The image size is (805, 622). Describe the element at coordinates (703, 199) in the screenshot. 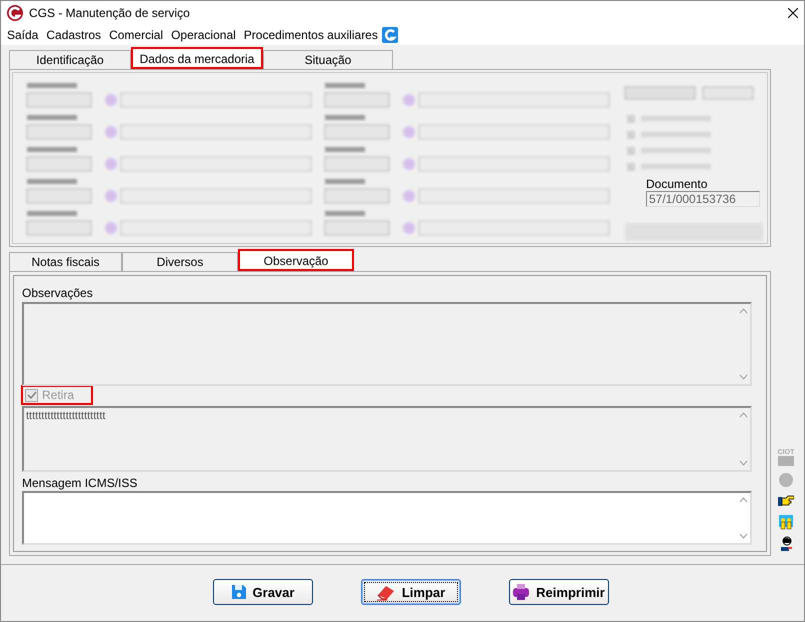

I see `document-field: 57/1/000153736` at that location.